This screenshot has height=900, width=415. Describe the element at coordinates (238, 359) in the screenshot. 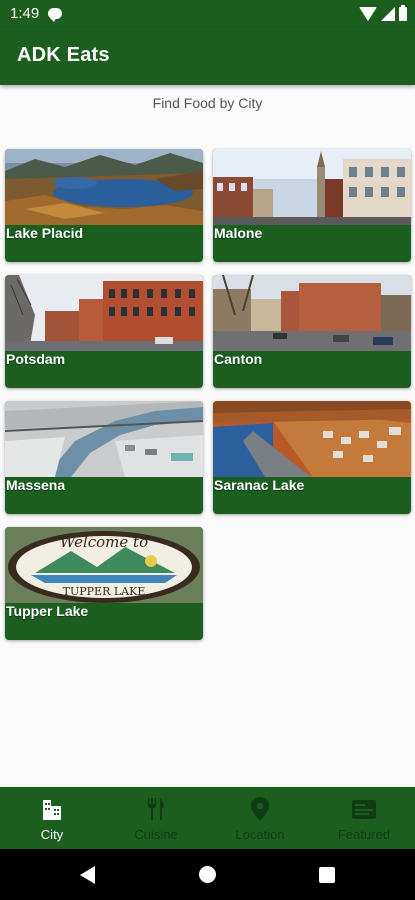

I see `city-label: Canton` at that location.